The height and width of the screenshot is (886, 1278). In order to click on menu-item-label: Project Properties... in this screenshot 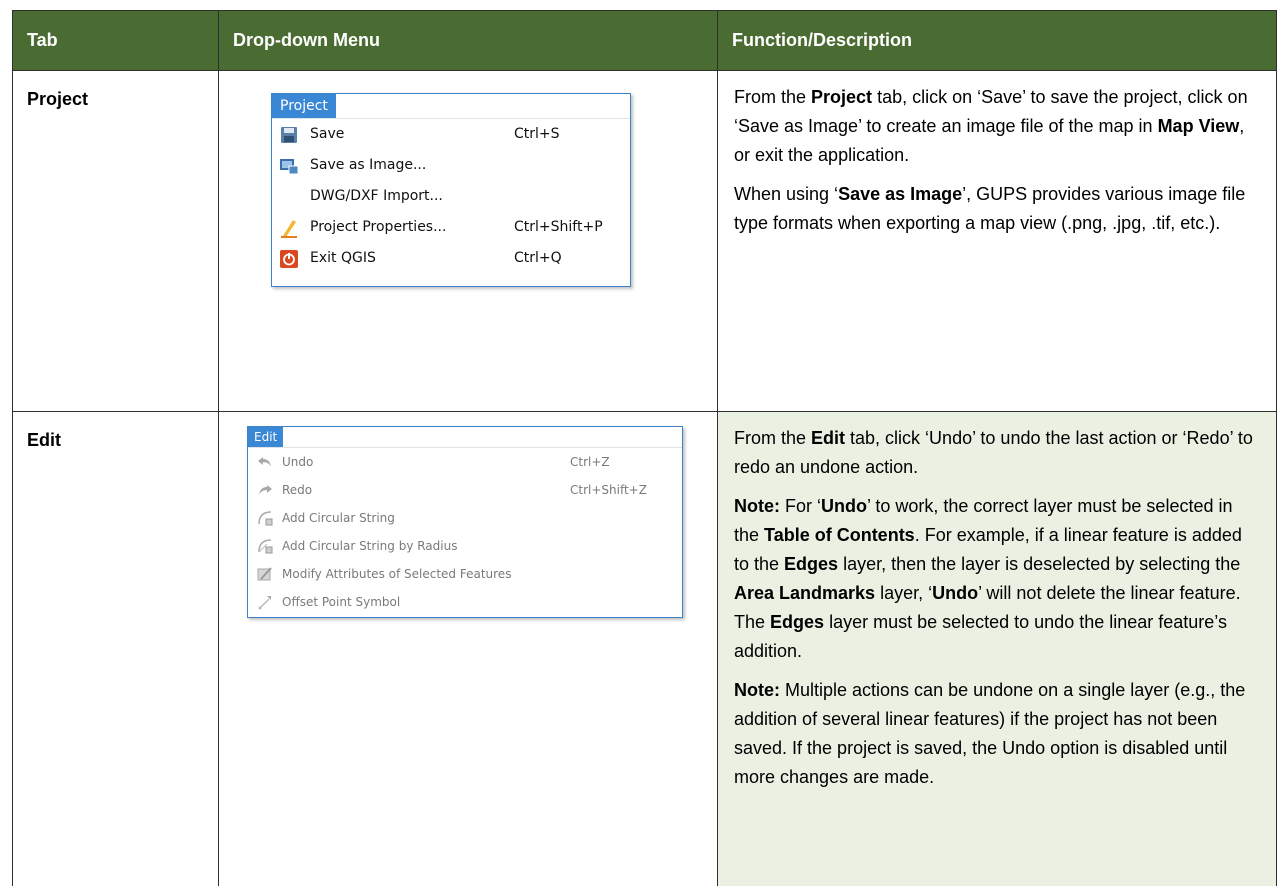, I will do `click(412, 227)`.